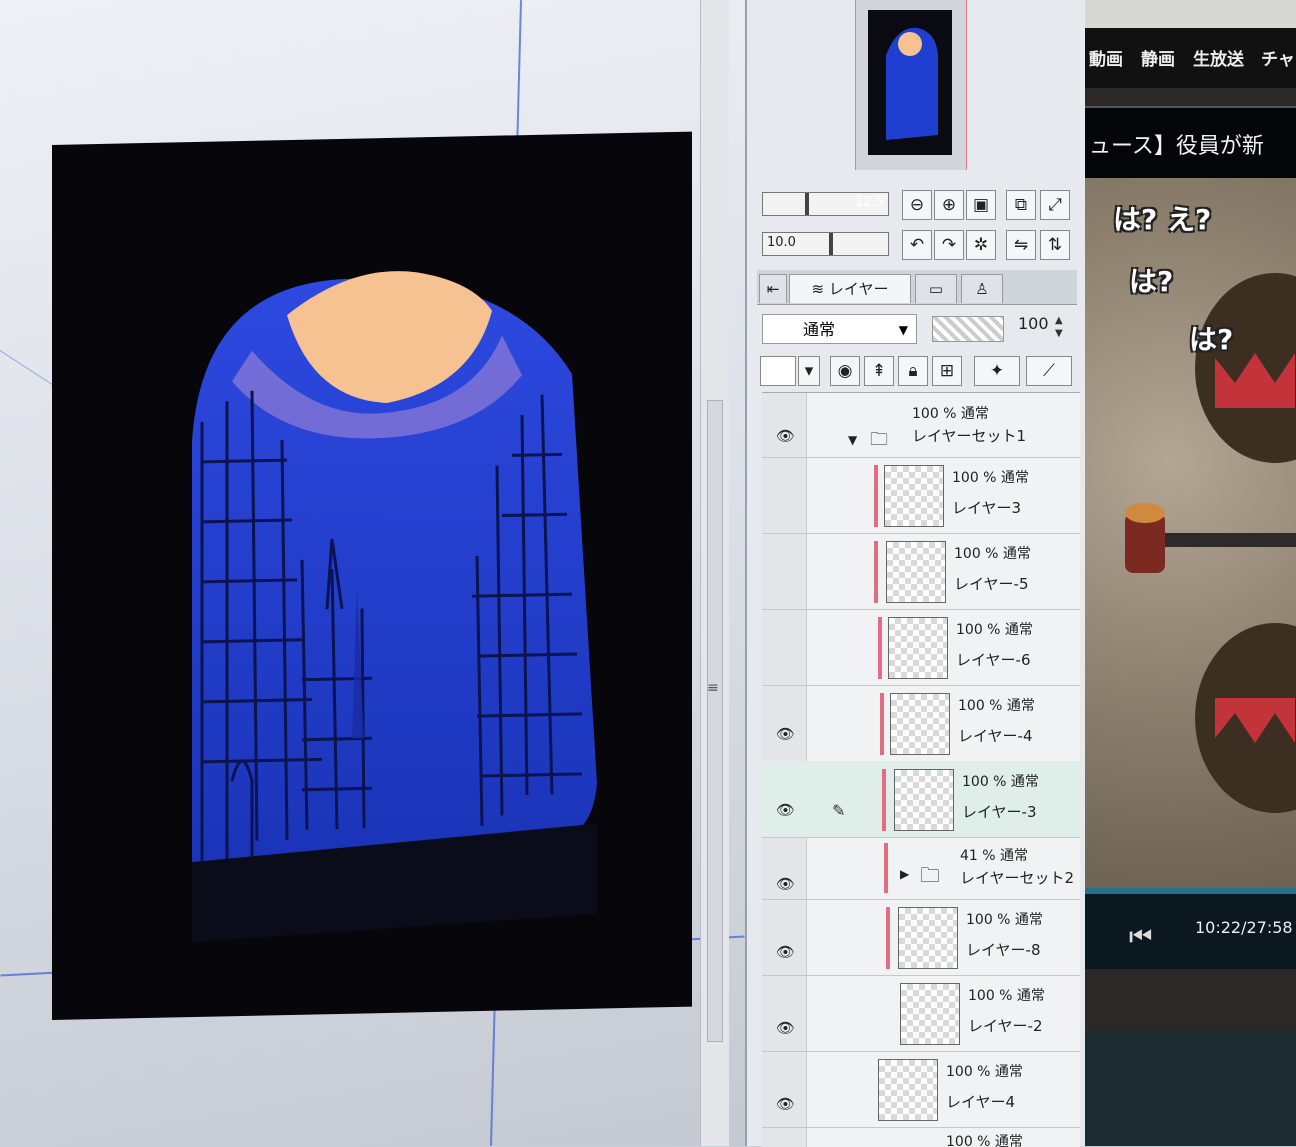 Image resolution: width=1296 pixels, height=1147 pixels. I want to click on layer-row: 100 % 通常 レイヤー3, so click(921, 495).